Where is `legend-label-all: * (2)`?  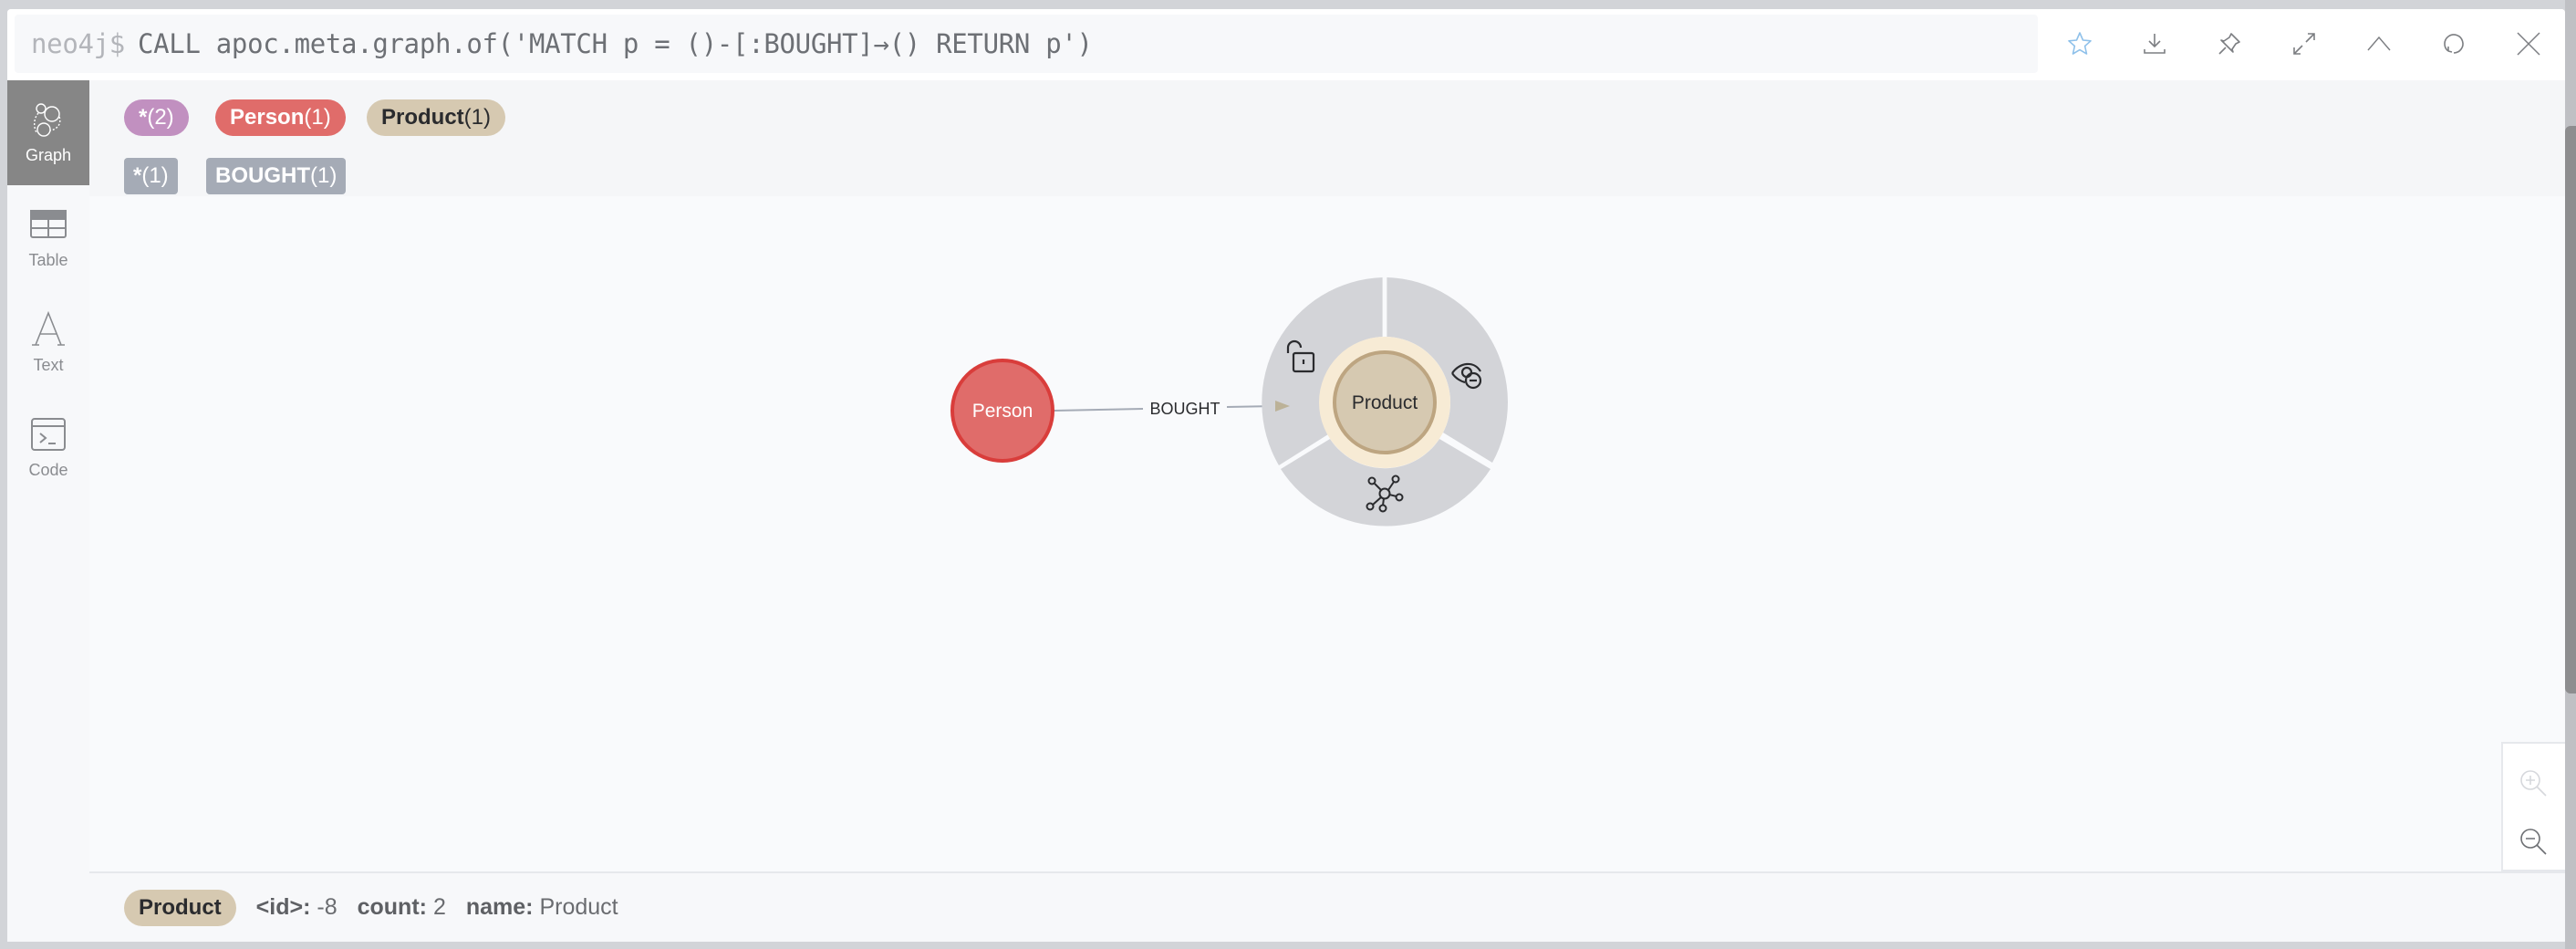
legend-label-all: * (2) is located at coordinates (156, 117).